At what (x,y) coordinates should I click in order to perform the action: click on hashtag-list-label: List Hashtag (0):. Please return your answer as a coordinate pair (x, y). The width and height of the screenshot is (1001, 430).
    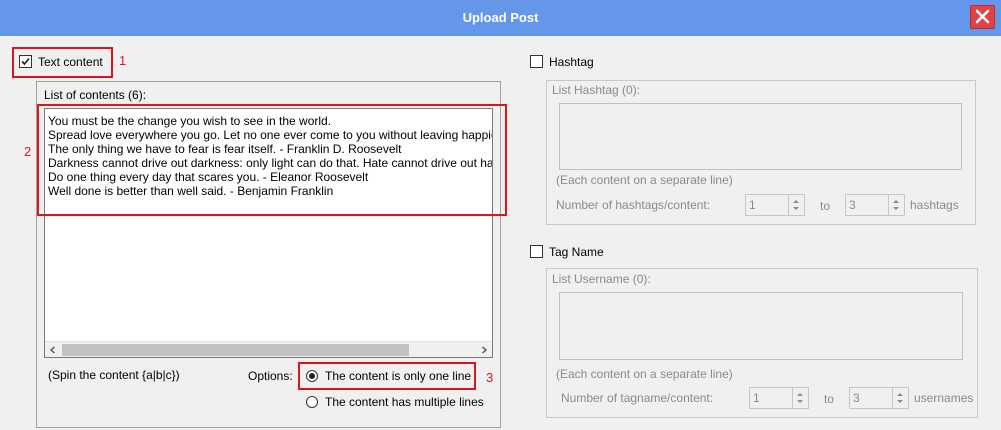
    Looking at the image, I should click on (596, 90).